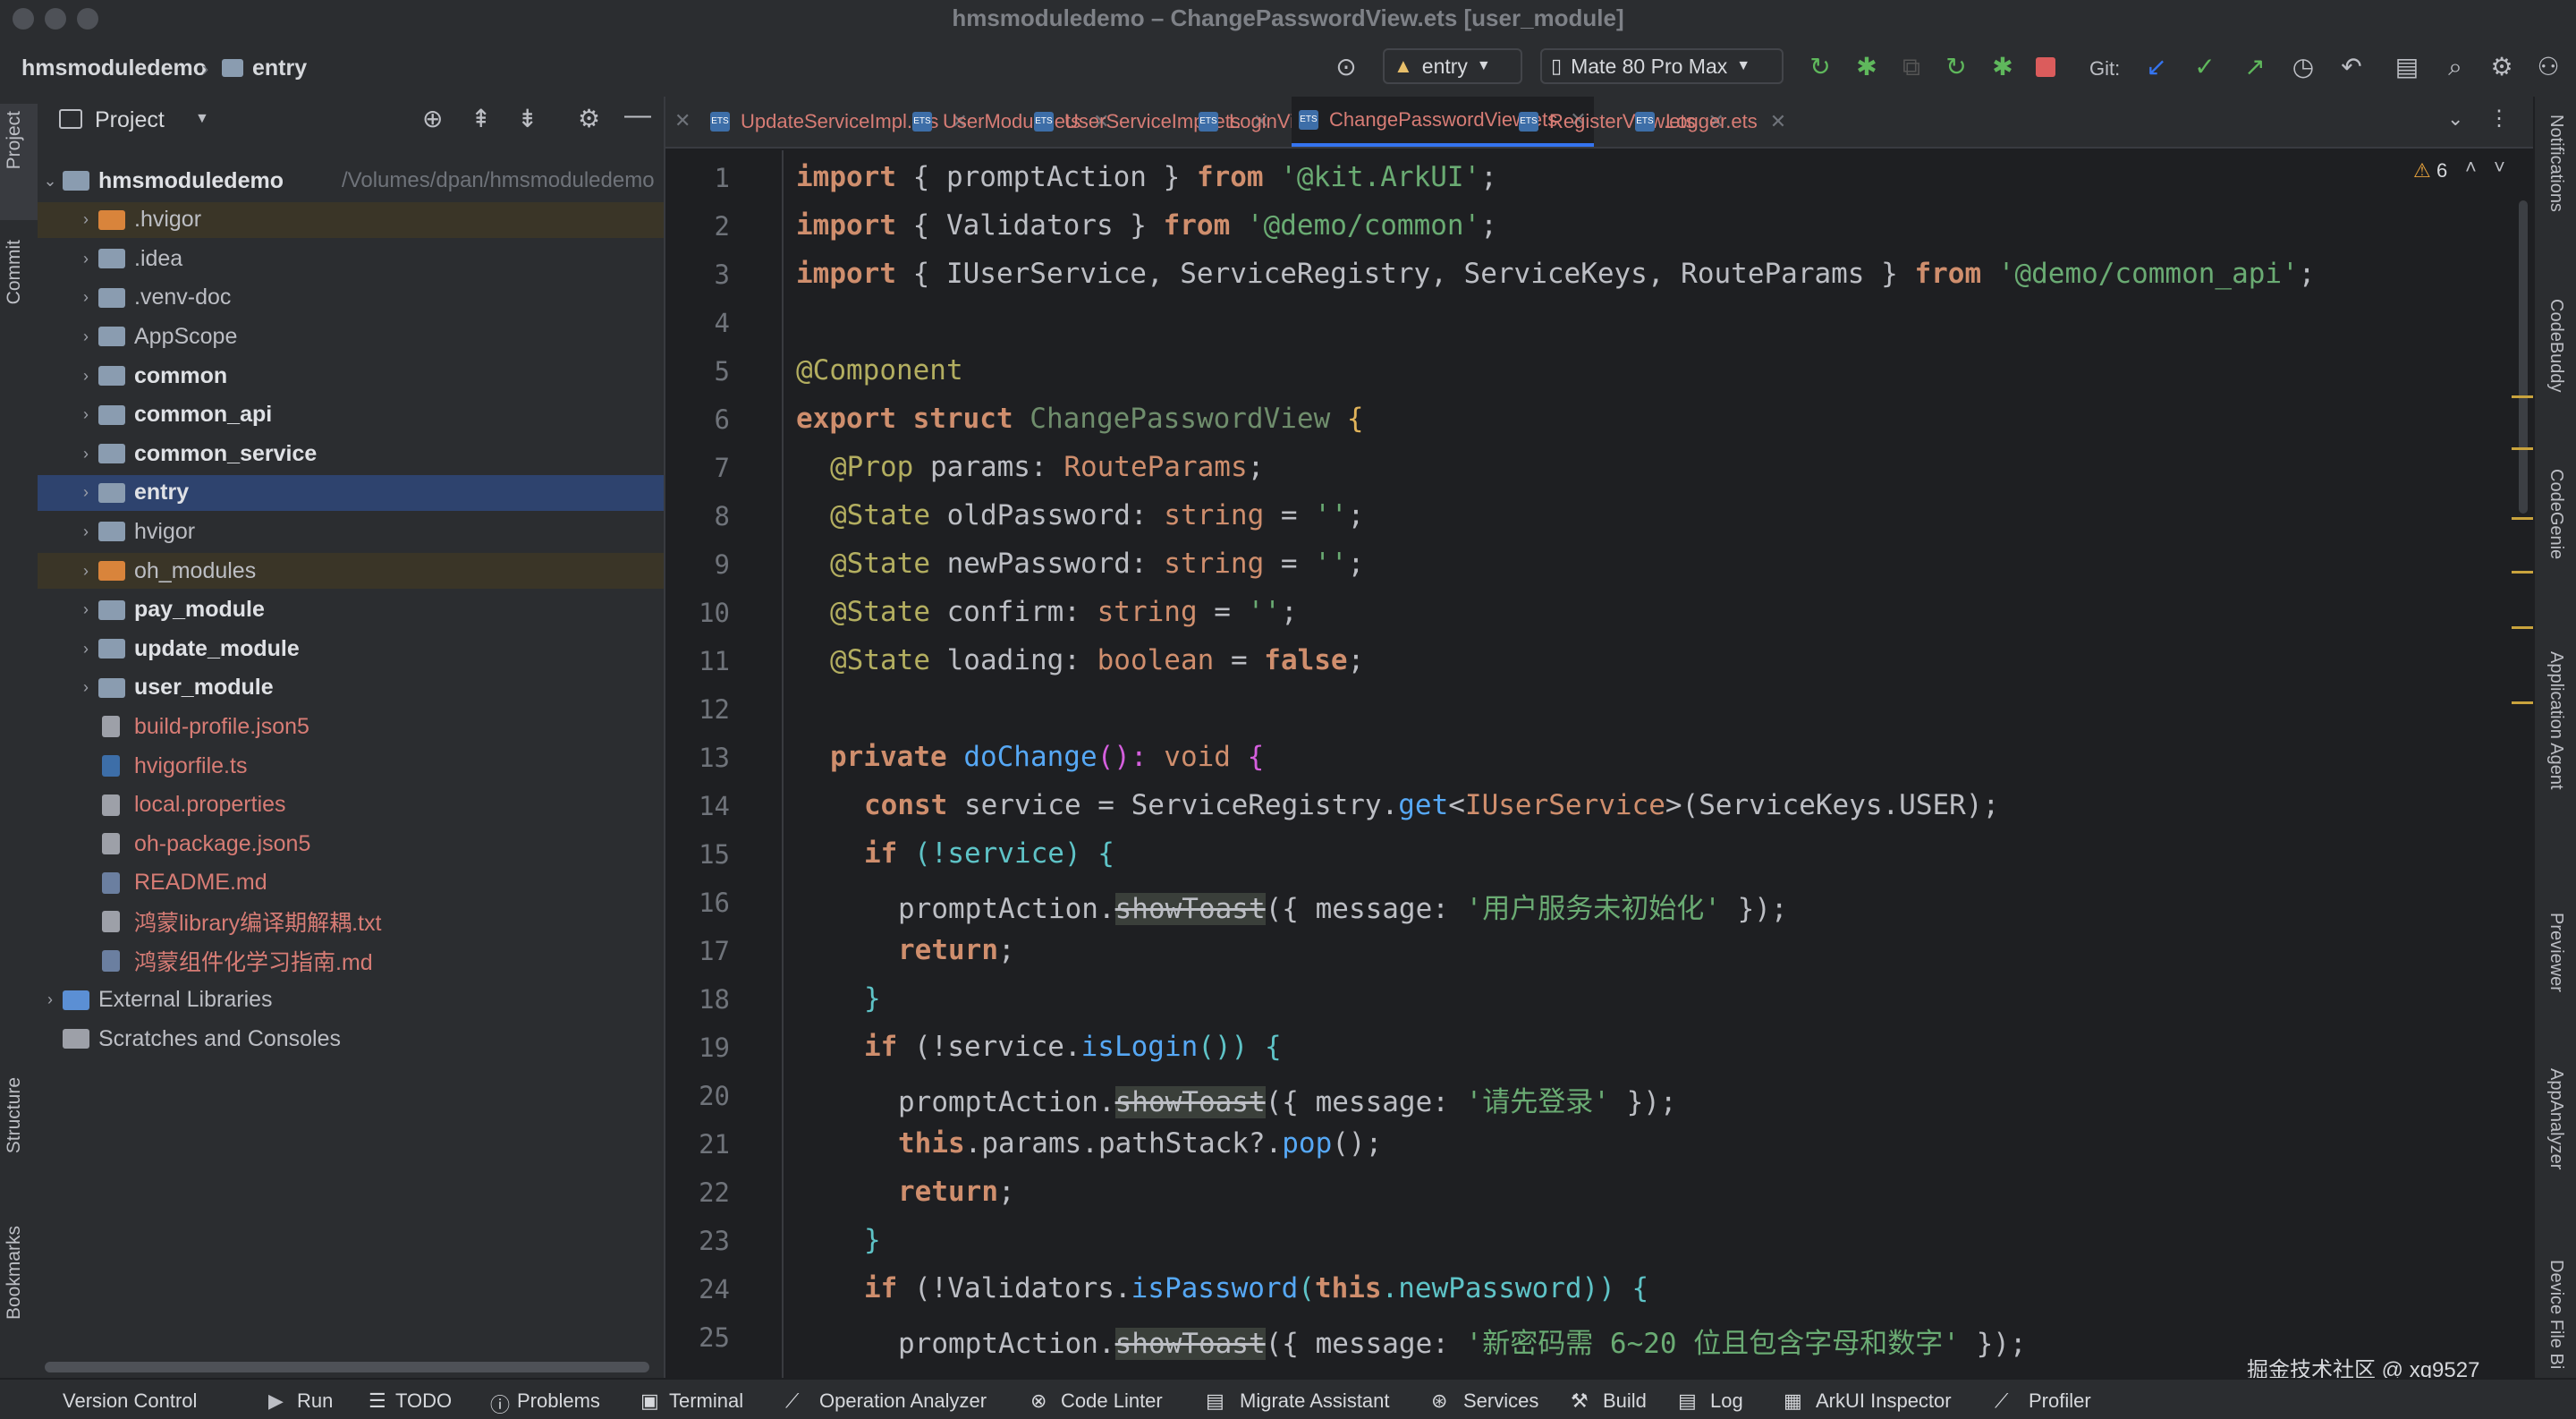 This screenshot has width=2576, height=1419. What do you see at coordinates (1500, 1401) in the screenshot?
I see `tool-services: Services` at bounding box center [1500, 1401].